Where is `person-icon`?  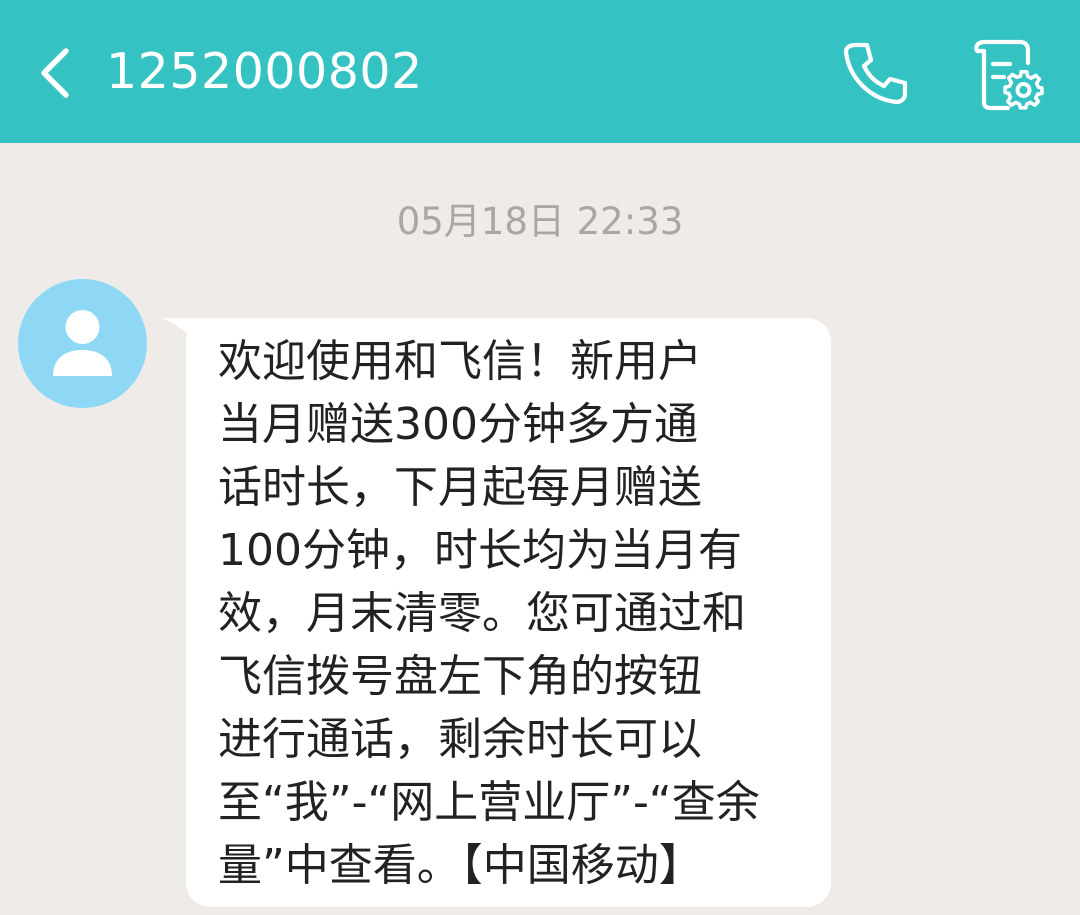 person-icon is located at coordinates (82, 343).